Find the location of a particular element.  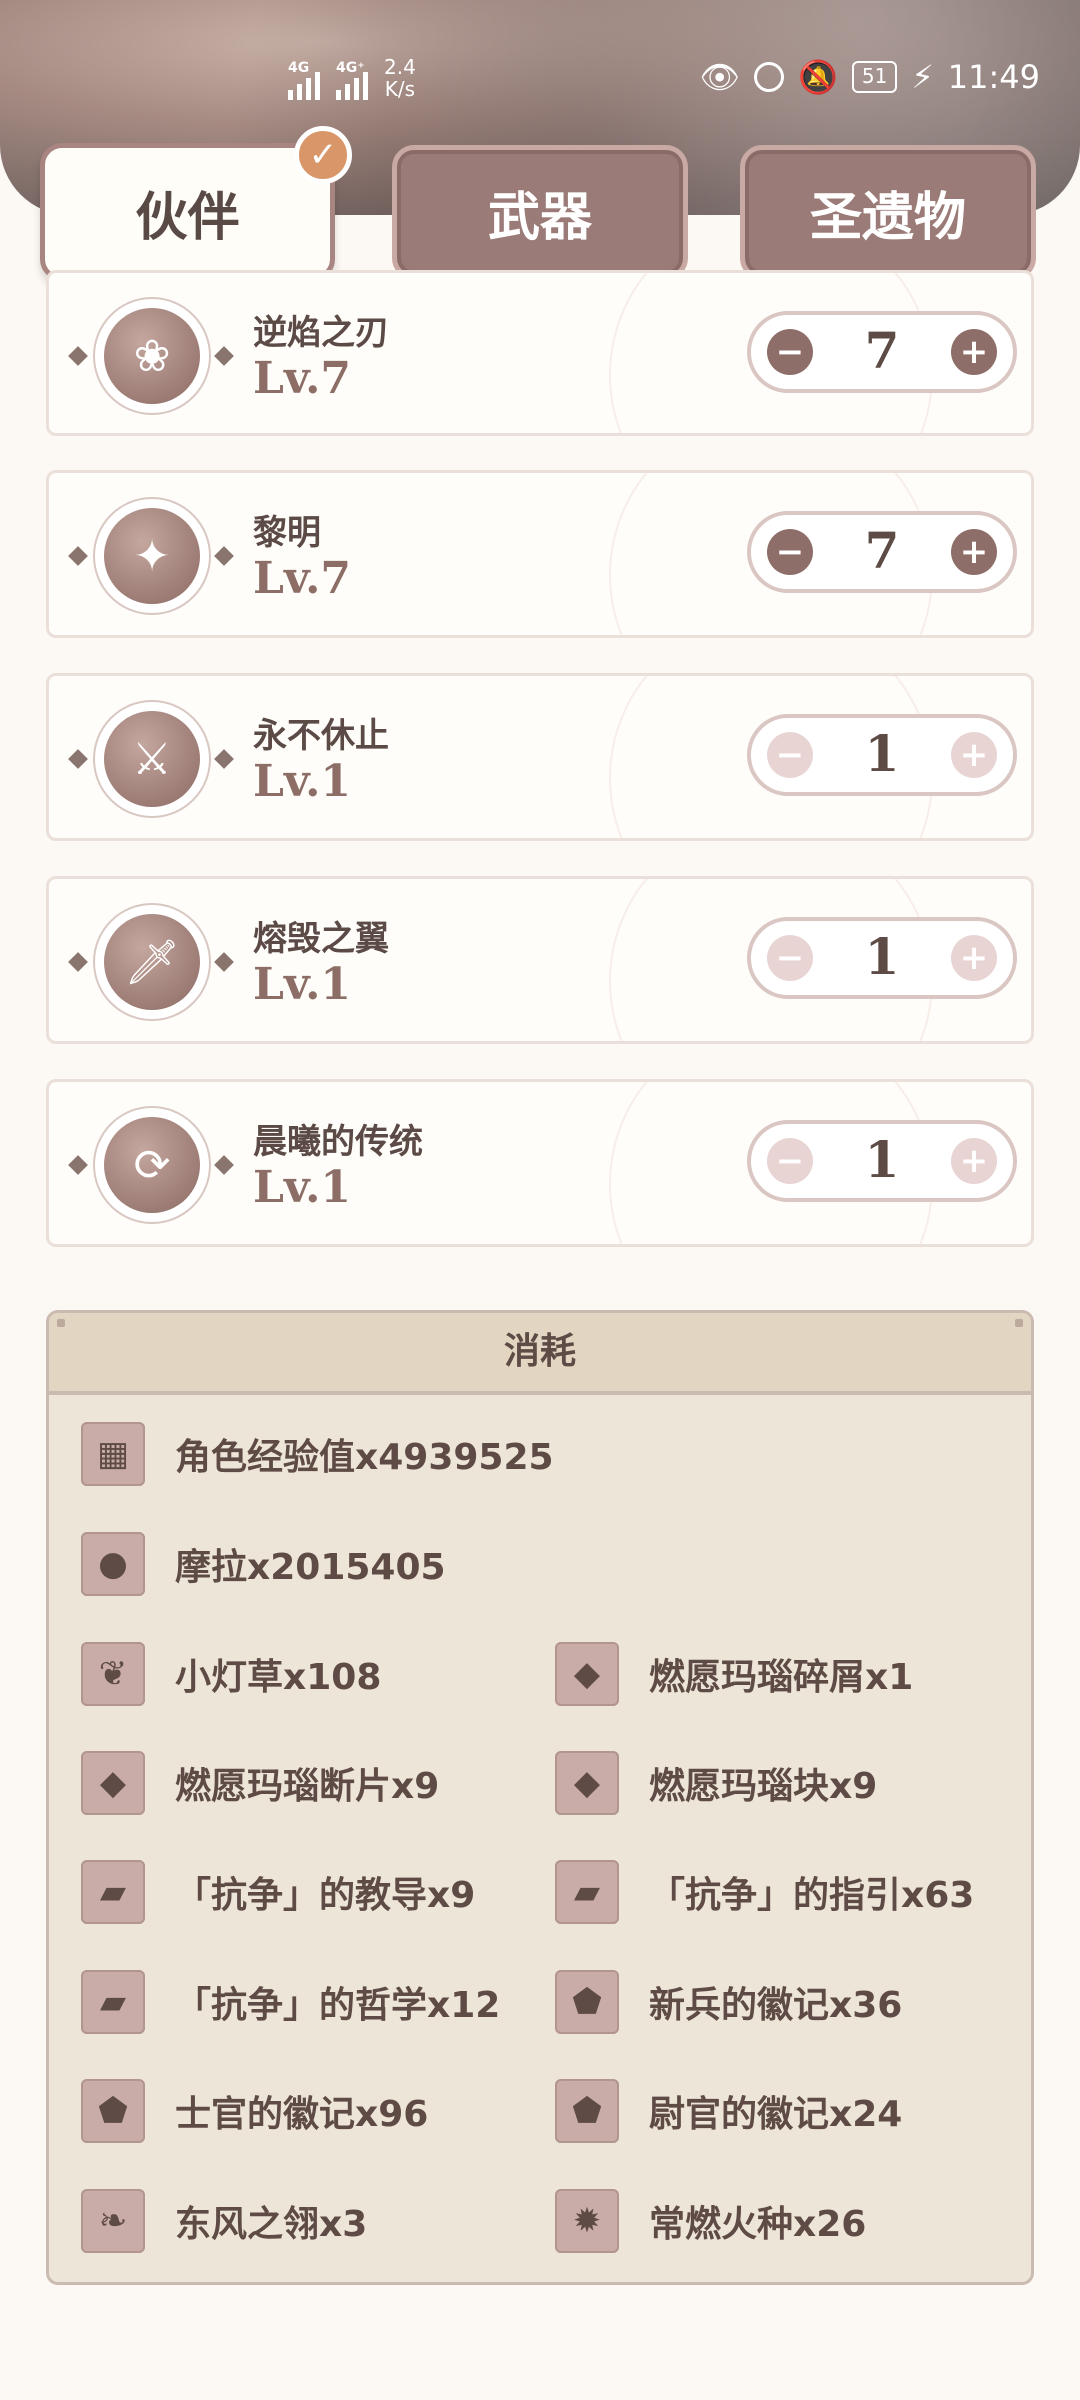

material-item: ⬟ 尉官的徽记x24 is located at coordinates (728, 2111).